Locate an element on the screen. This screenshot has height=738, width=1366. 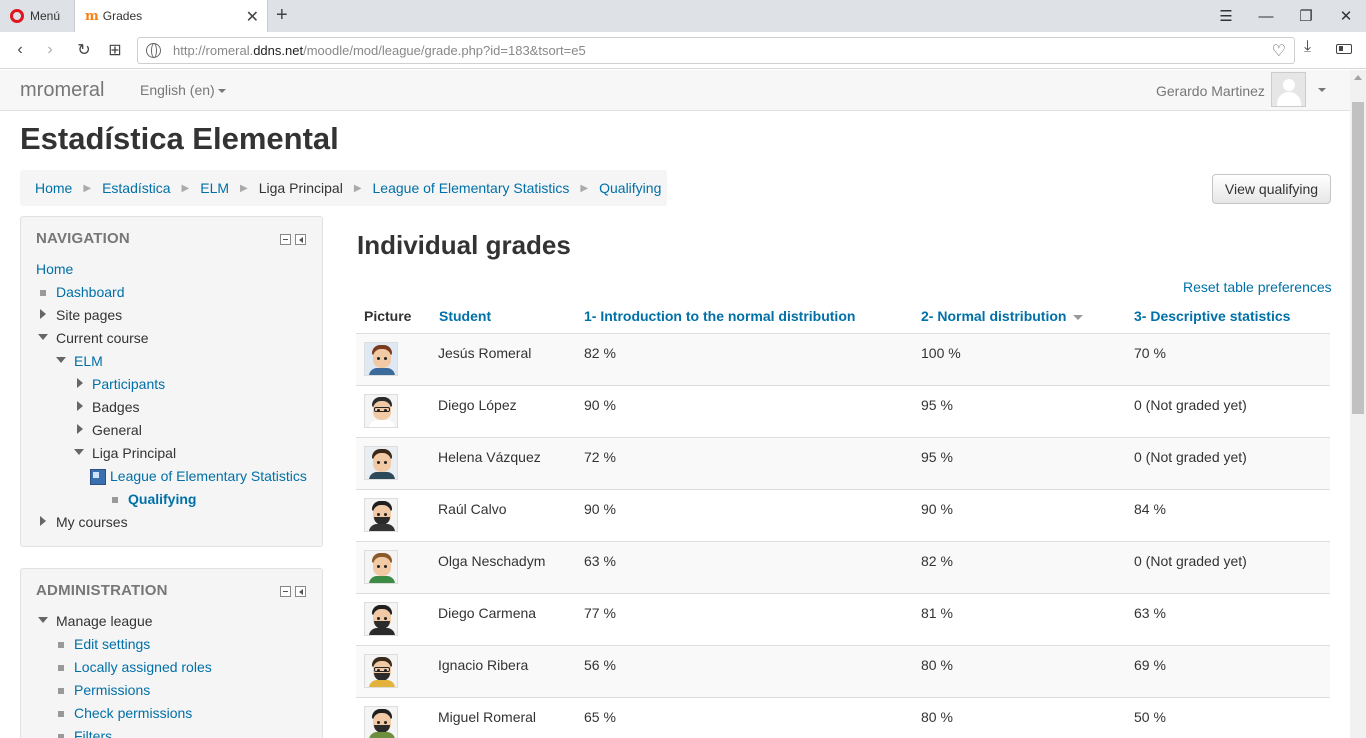
close-window-icon: ✕ is located at coordinates (1346, 16).